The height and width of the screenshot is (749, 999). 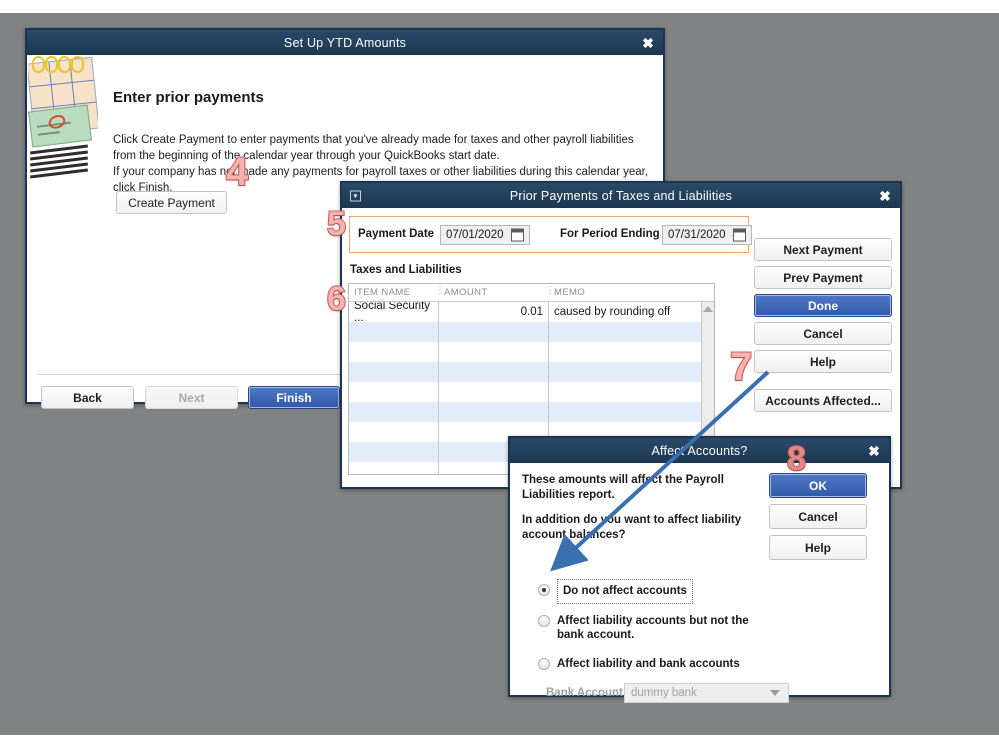 I want to click on bank-account-row: Bank Account dummy bank, so click(x=667, y=693).